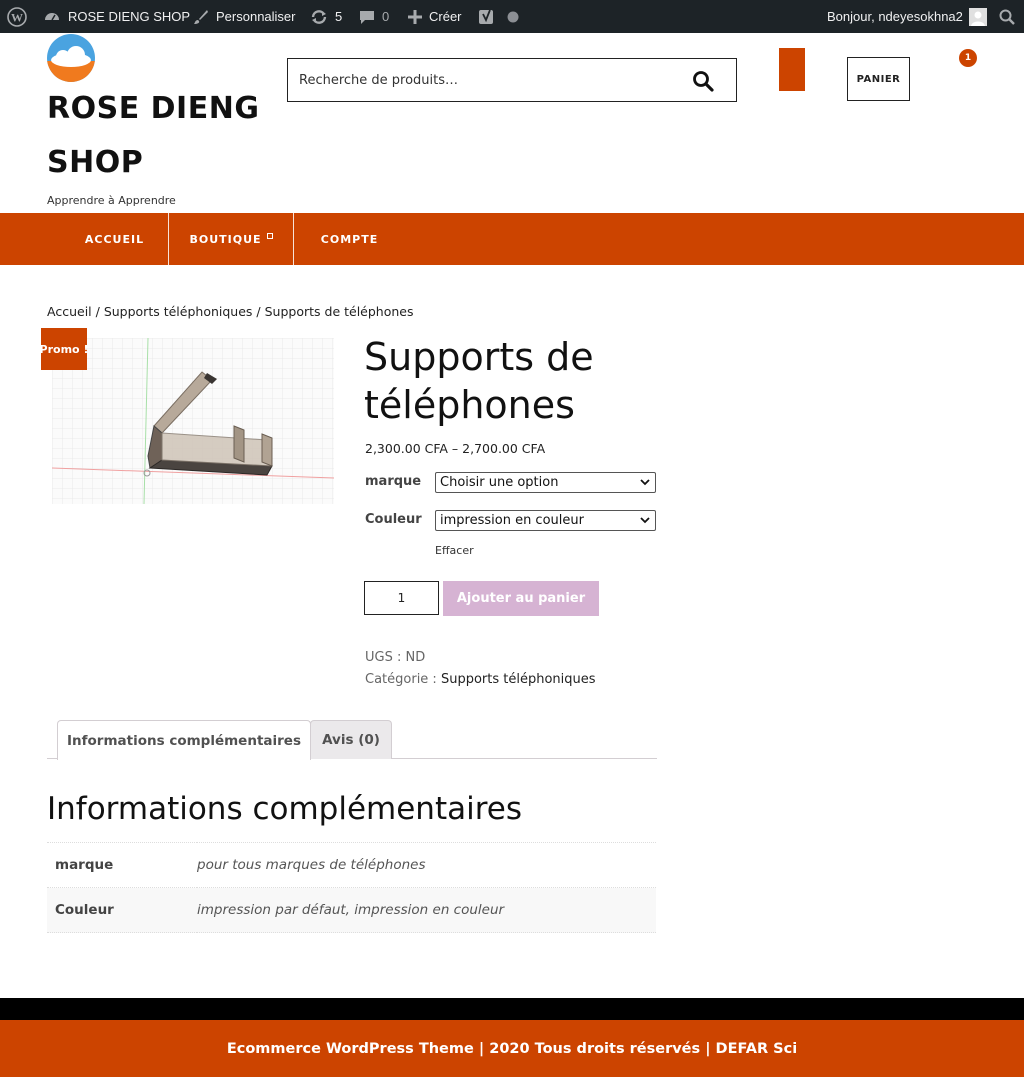  I want to click on admin-new-label: Créer, so click(445, 16).